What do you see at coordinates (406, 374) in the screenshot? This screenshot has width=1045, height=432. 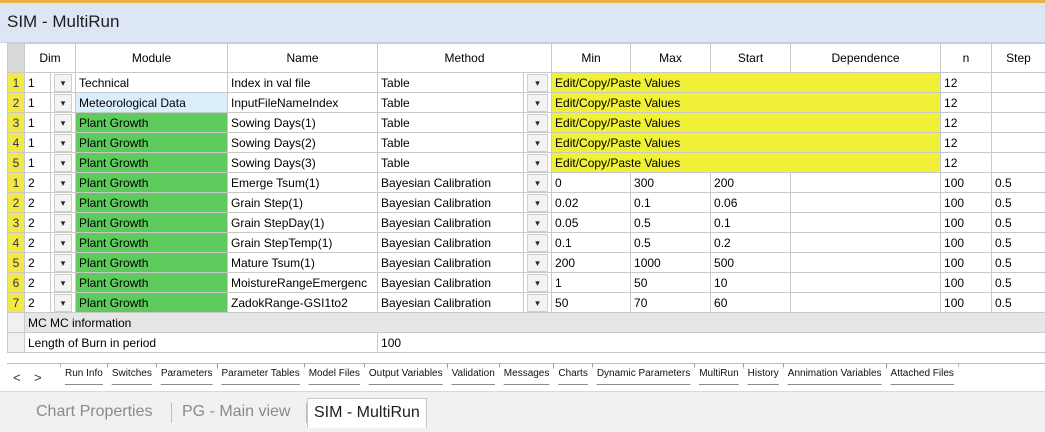 I see `tab-output-variables: Output Variables` at bounding box center [406, 374].